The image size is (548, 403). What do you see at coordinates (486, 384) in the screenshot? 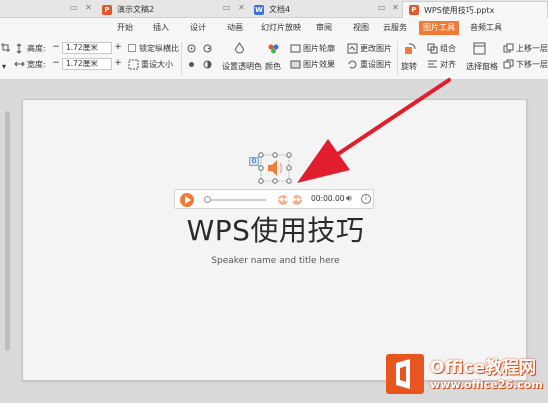
I see `watermark-url: www.office26.com` at bounding box center [486, 384].